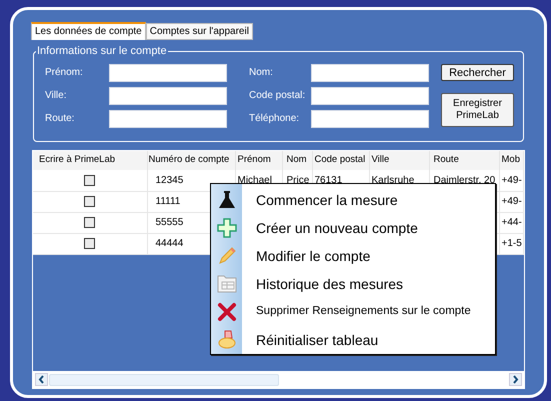 The image size is (551, 401). I want to click on menu-item: Commencer la mesure, so click(353, 200).